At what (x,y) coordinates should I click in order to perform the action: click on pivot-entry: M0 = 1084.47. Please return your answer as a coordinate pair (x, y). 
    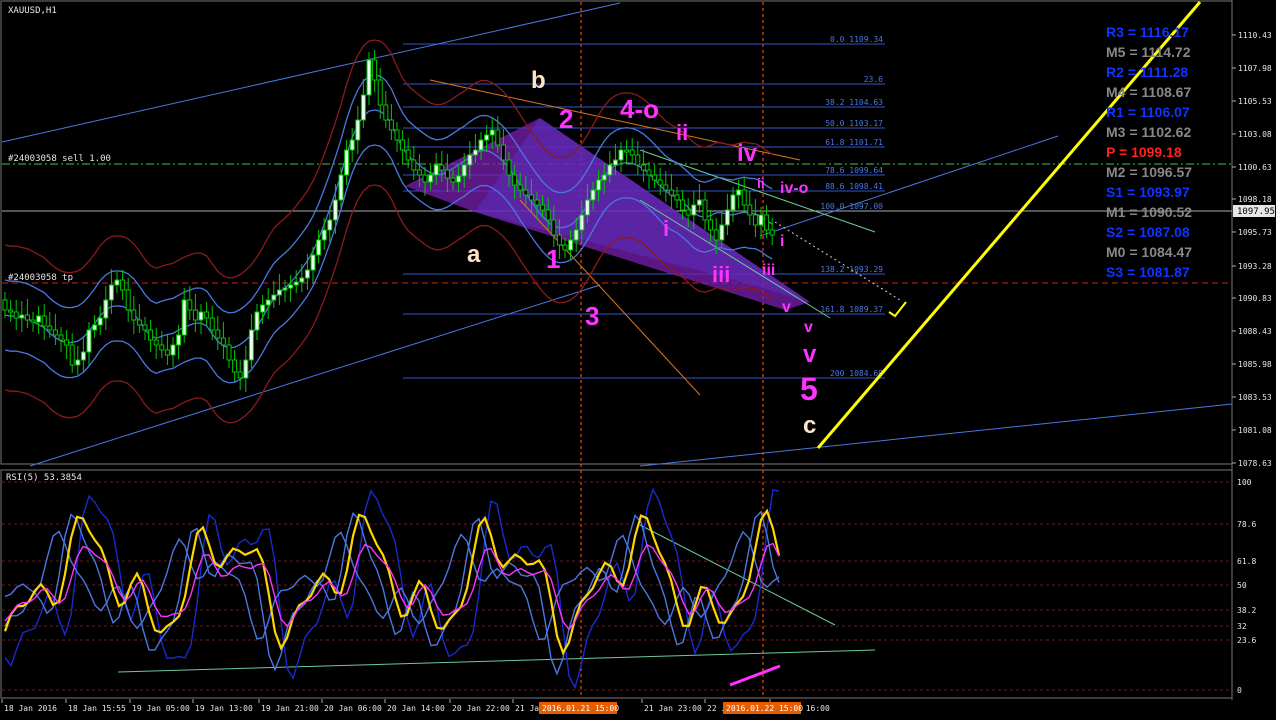
    Looking at the image, I should click on (1149, 252).